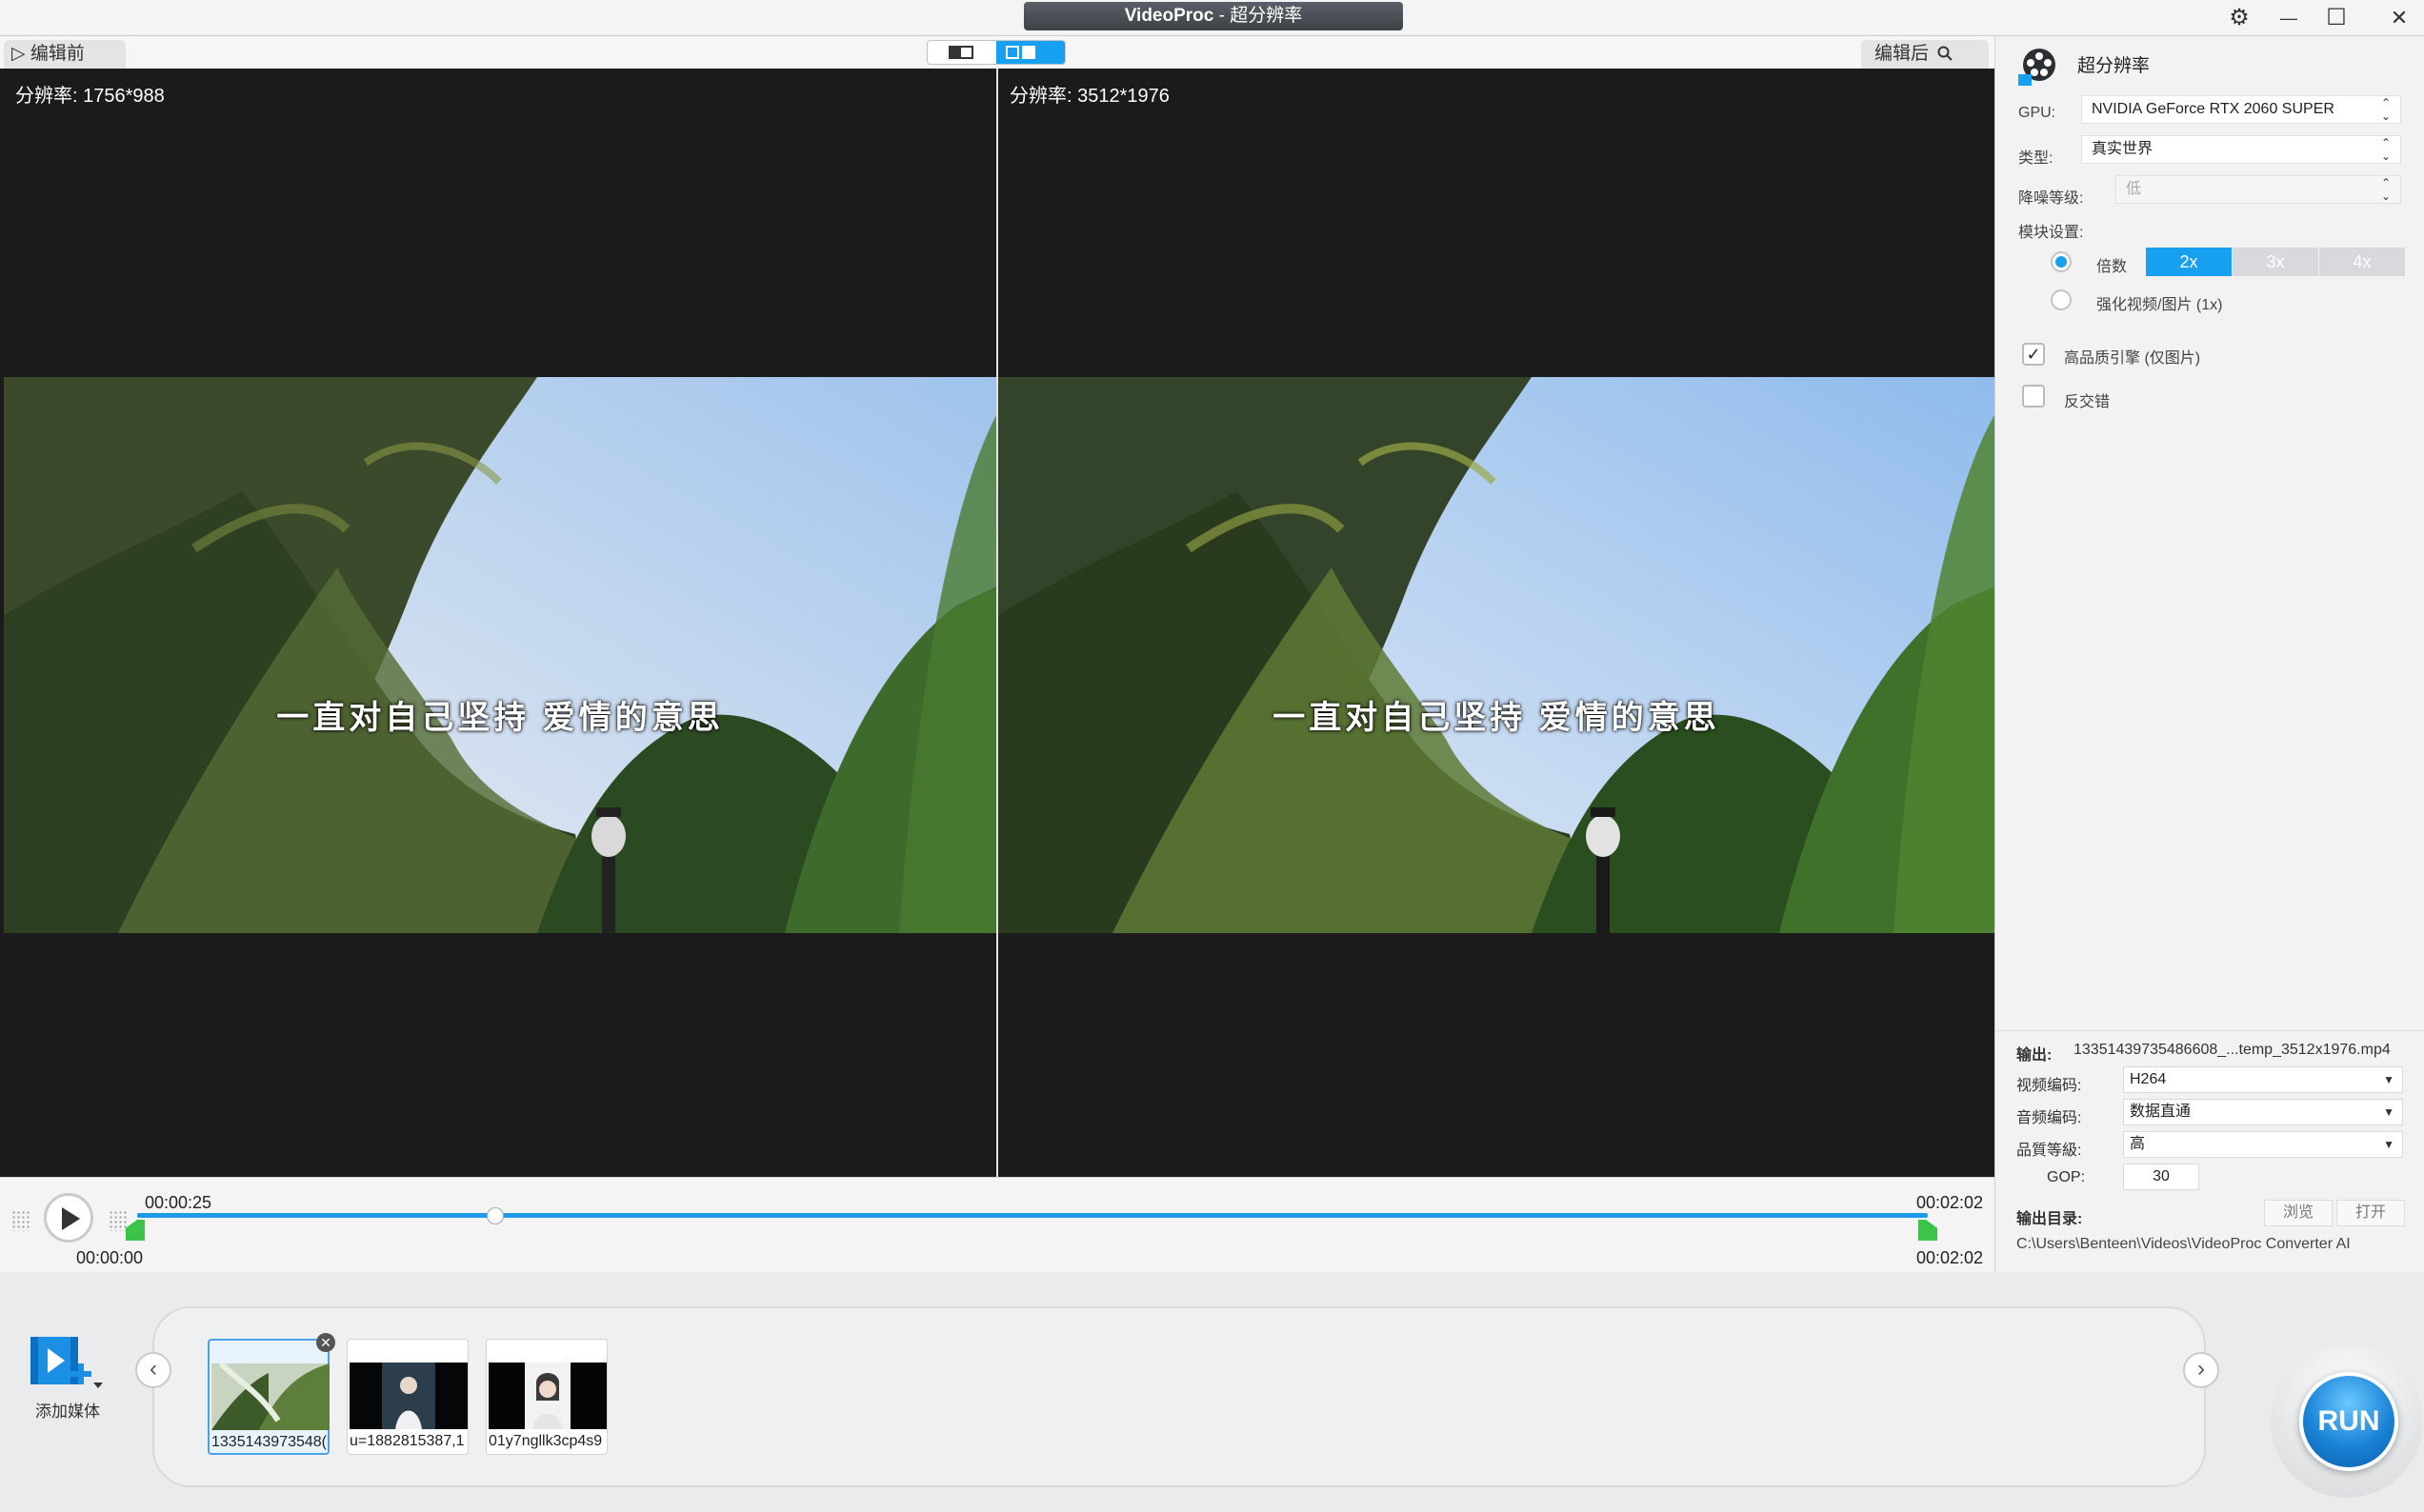  I want to click on single-view-button, so click(962, 52).